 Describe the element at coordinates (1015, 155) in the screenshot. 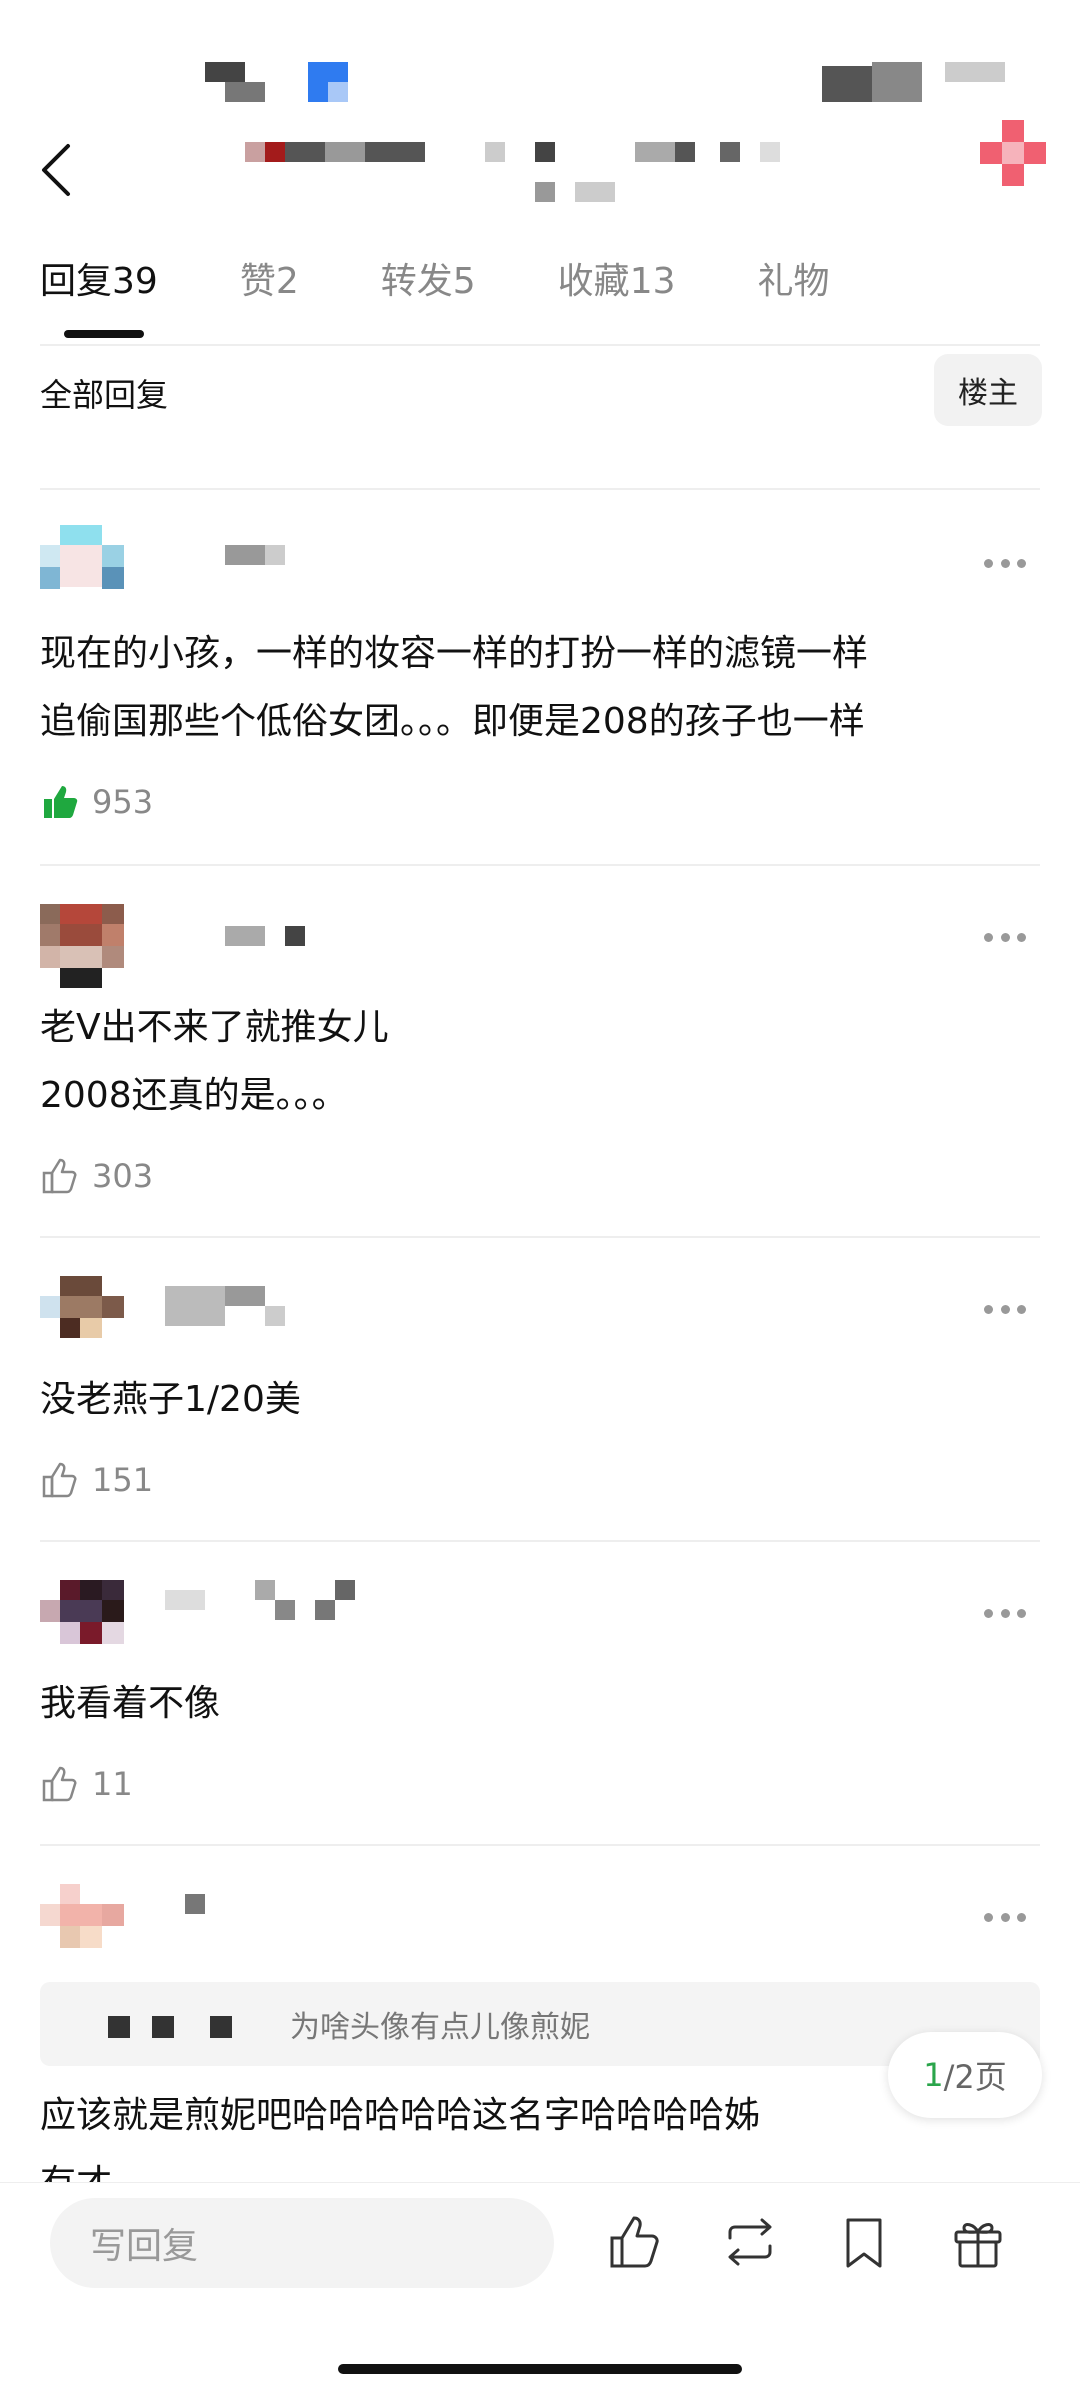

I see `more-icon` at that location.